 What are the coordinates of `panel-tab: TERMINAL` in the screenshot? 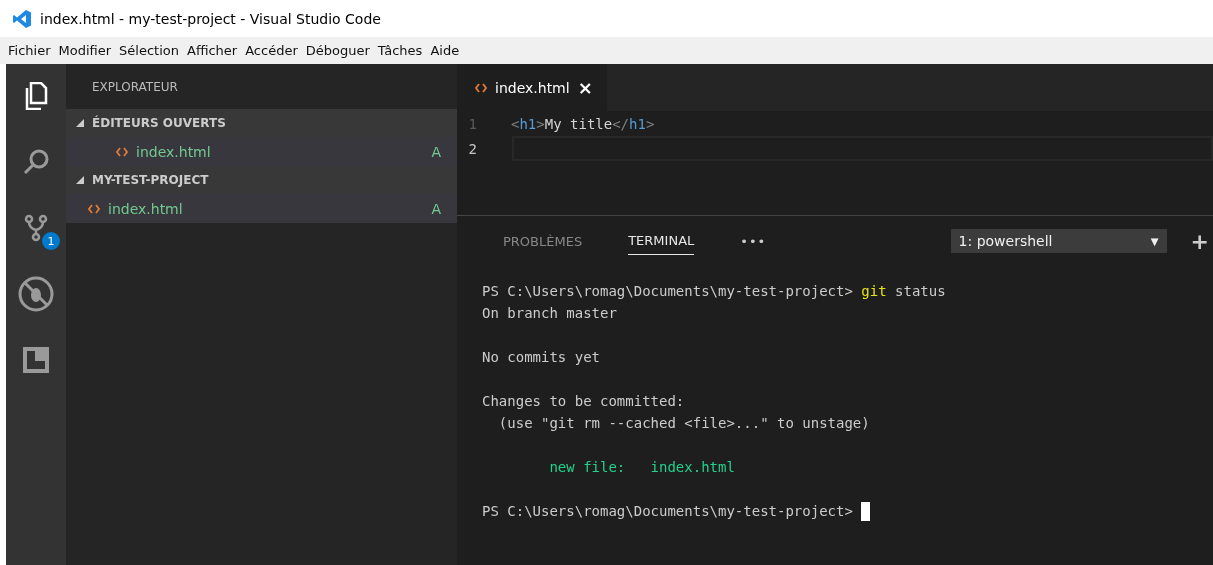 It's located at (661, 241).